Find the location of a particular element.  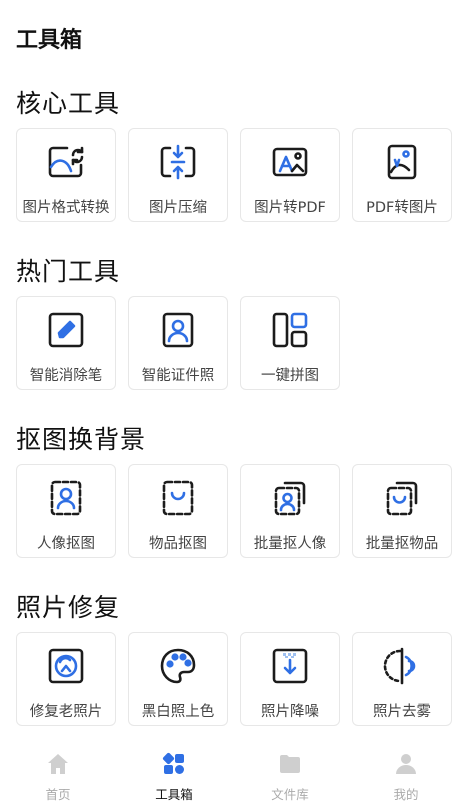

tool-label: 批量抠人像 is located at coordinates (290, 544).